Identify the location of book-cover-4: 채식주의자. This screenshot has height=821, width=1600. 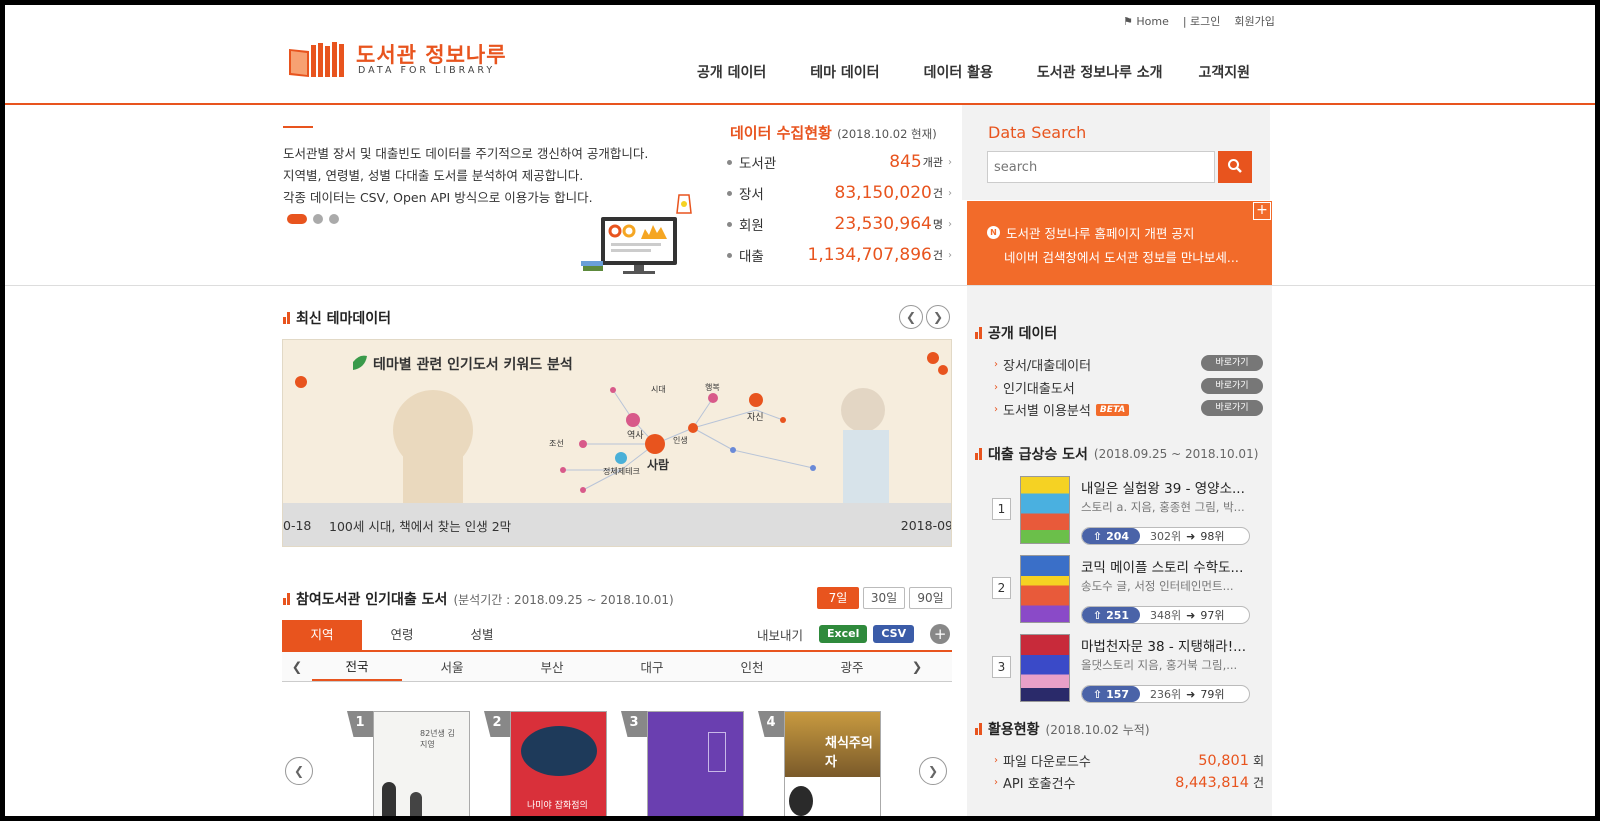
(832, 763).